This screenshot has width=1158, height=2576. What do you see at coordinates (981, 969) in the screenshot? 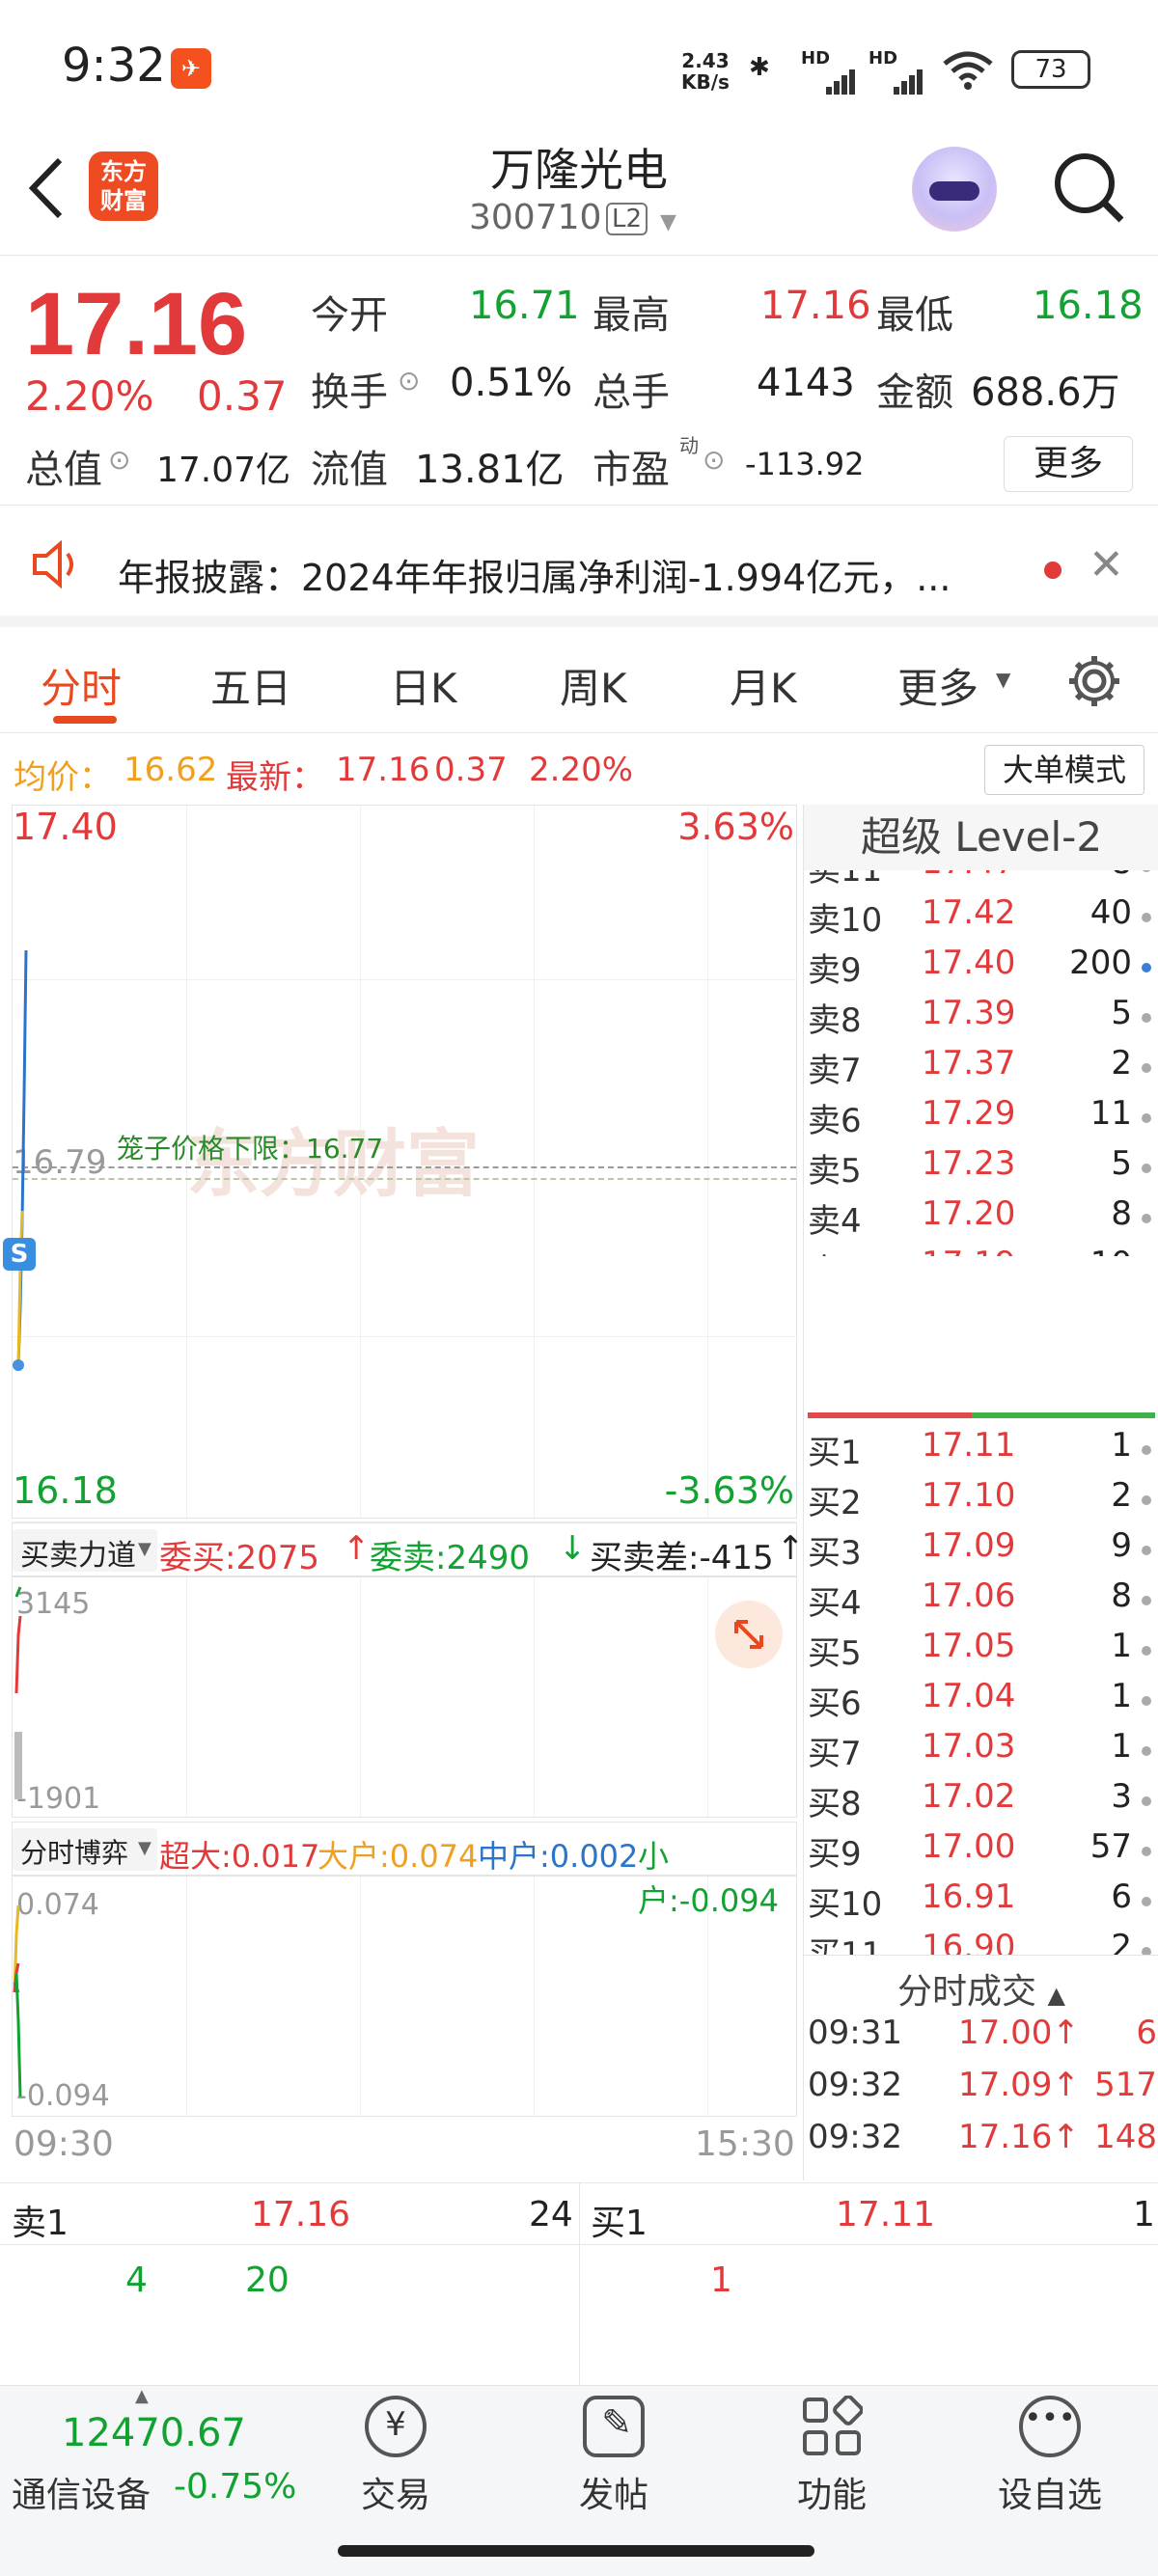
I see `ask-row: 卖9 17.40 200` at bounding box center [981, 969].